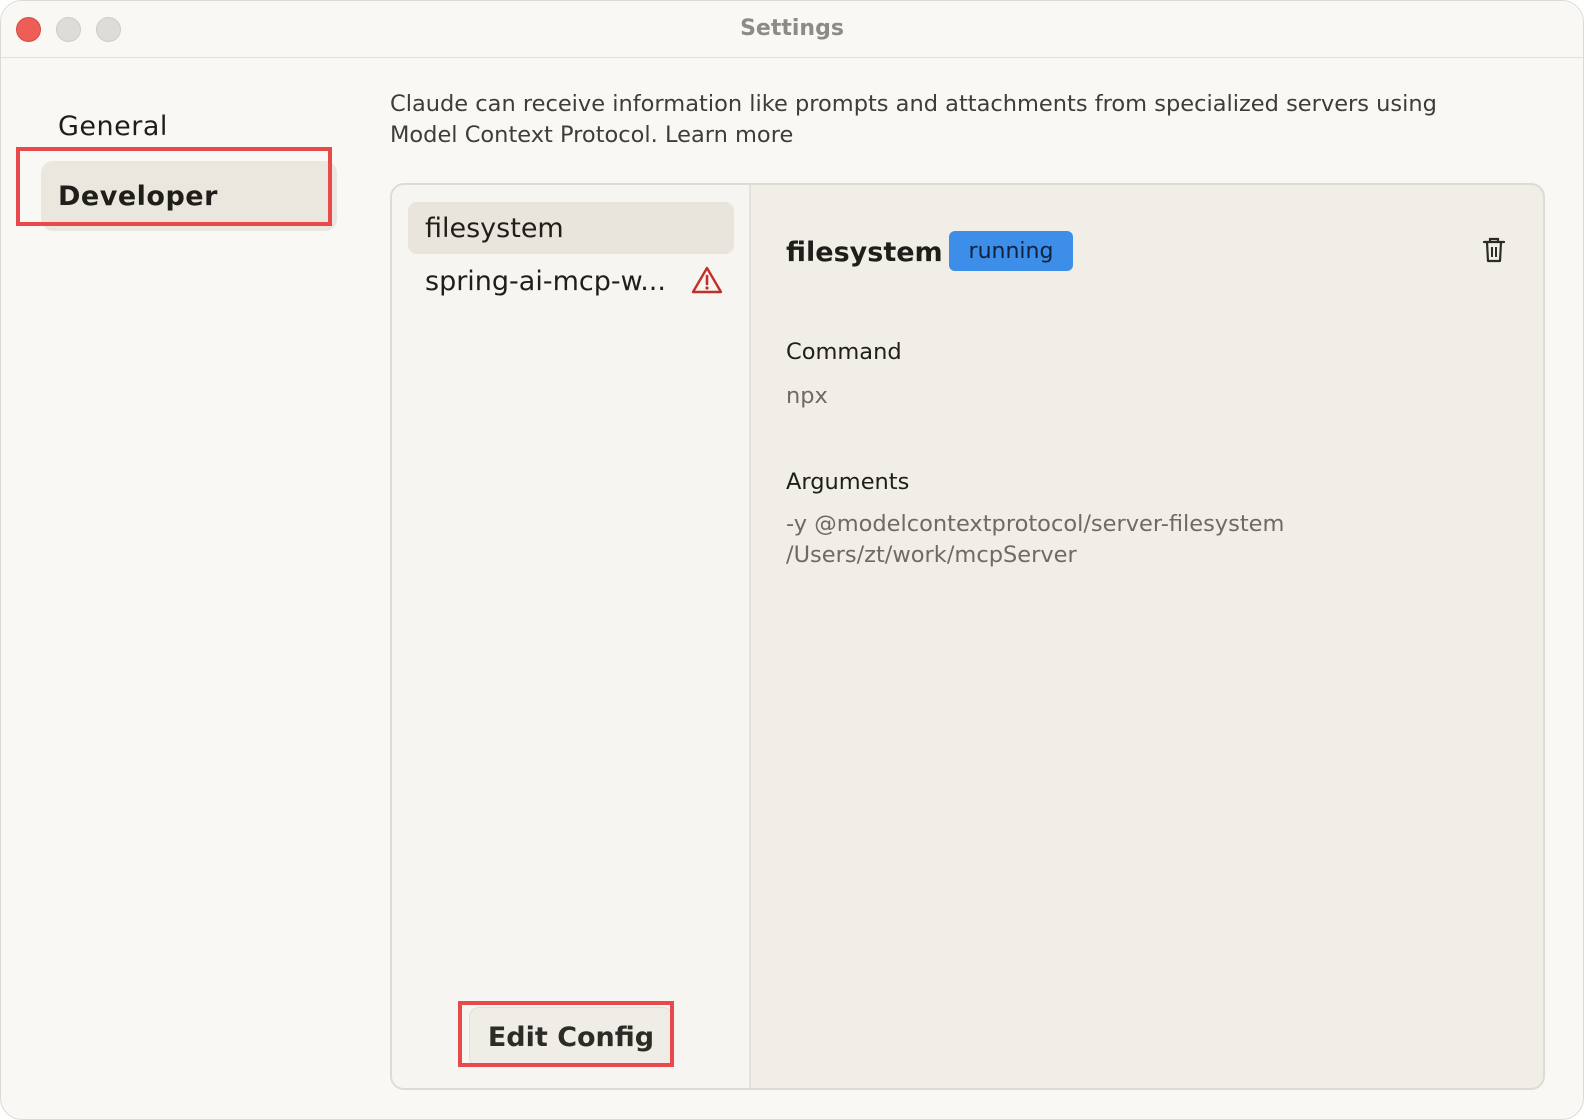 The image size is (1584, 1120). Describe the element at coordinates (571, 1037) in the screenshot. I see `edit-config-button: Edit Config` at that location.